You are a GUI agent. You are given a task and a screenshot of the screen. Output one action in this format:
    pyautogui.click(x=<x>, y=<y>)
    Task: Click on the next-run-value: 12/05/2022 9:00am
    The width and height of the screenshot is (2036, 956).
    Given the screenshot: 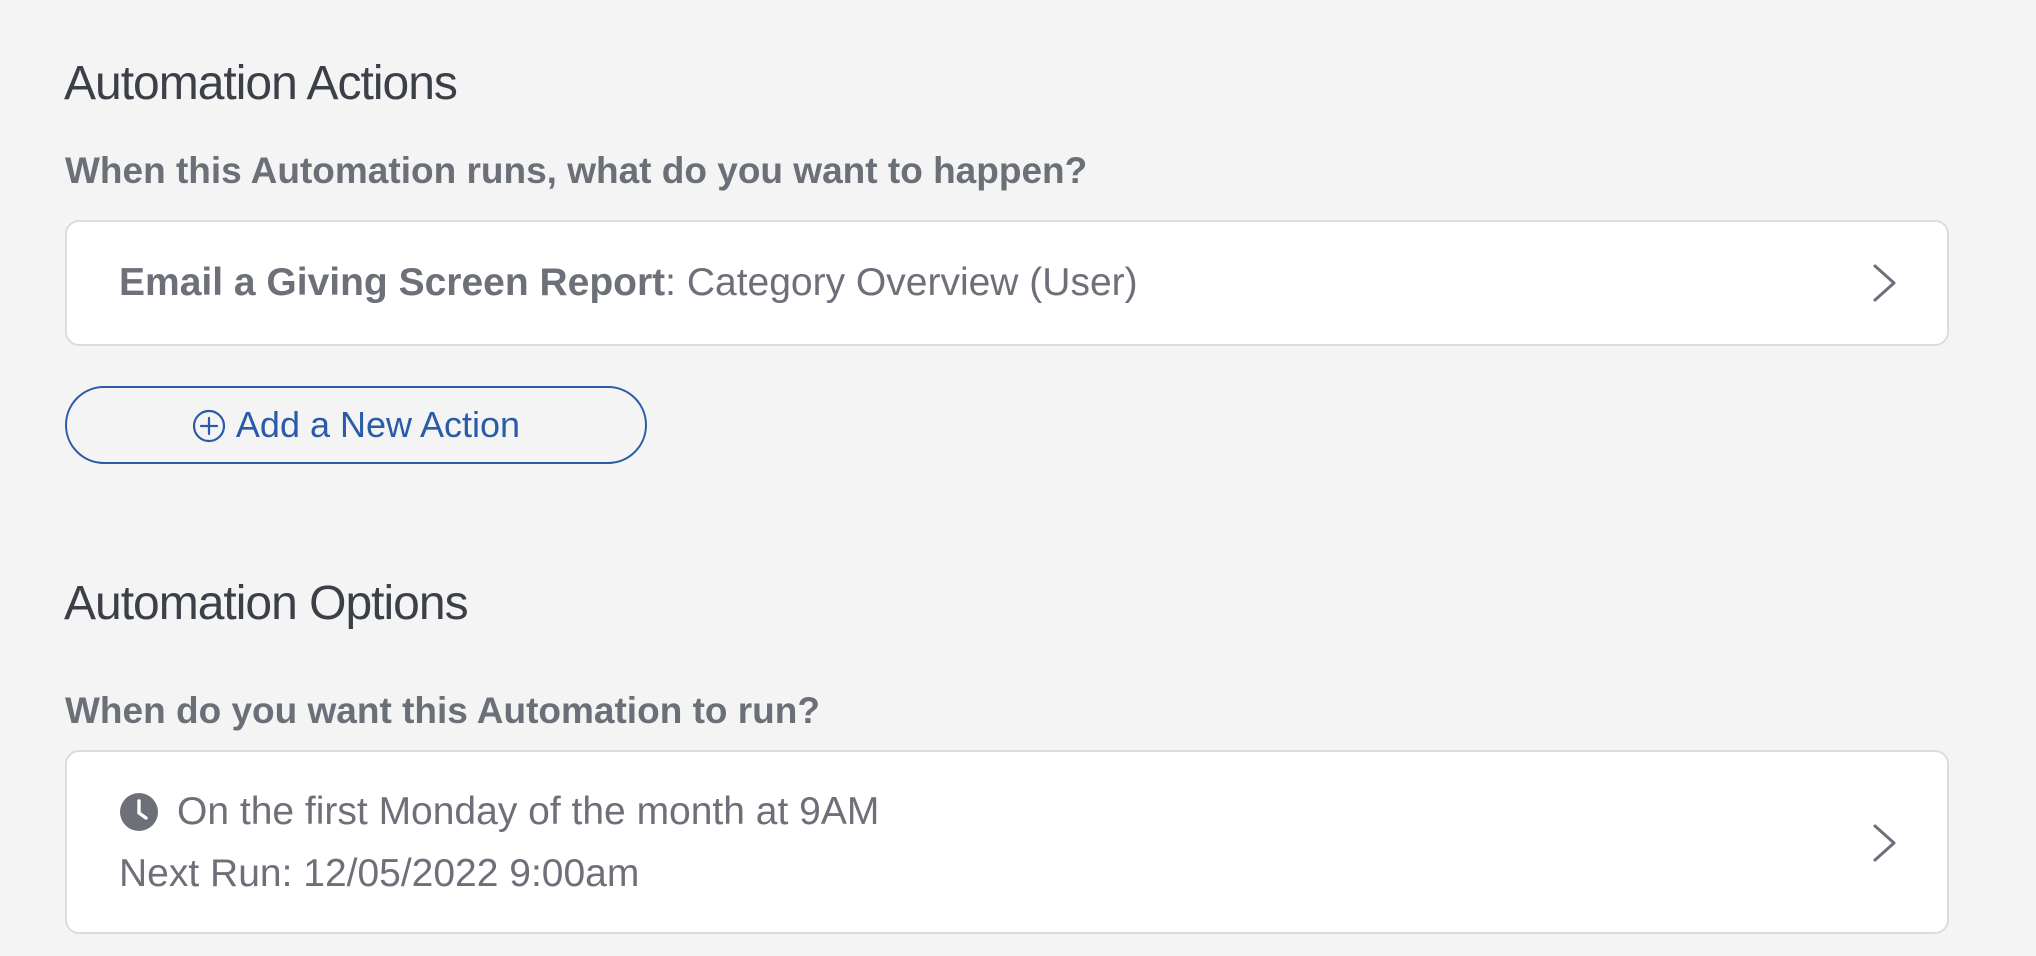 What is the action you would take?
    pyautogui.click(x=471, y=873)
    